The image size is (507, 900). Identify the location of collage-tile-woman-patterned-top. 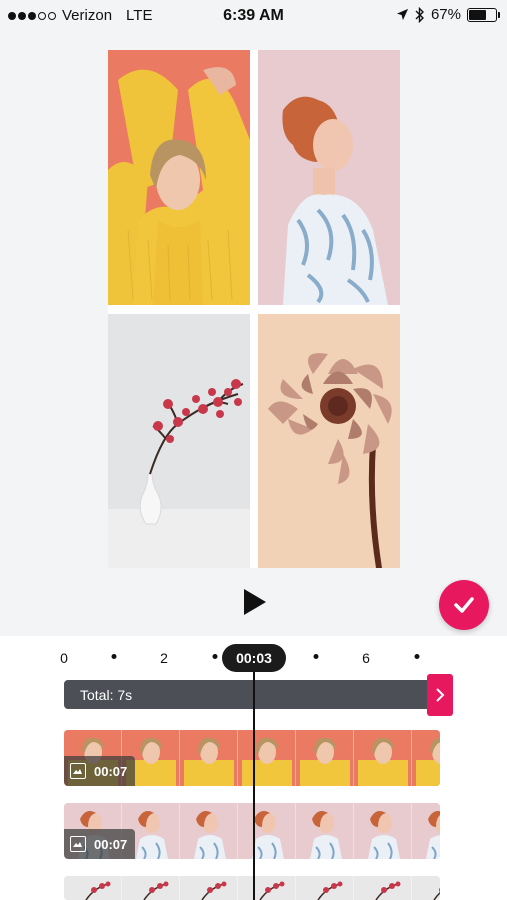
(329, 177).